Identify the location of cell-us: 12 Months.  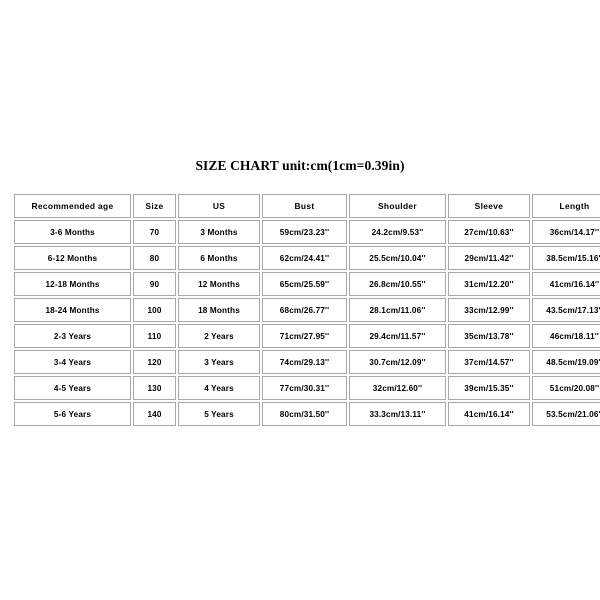
(219, 284).